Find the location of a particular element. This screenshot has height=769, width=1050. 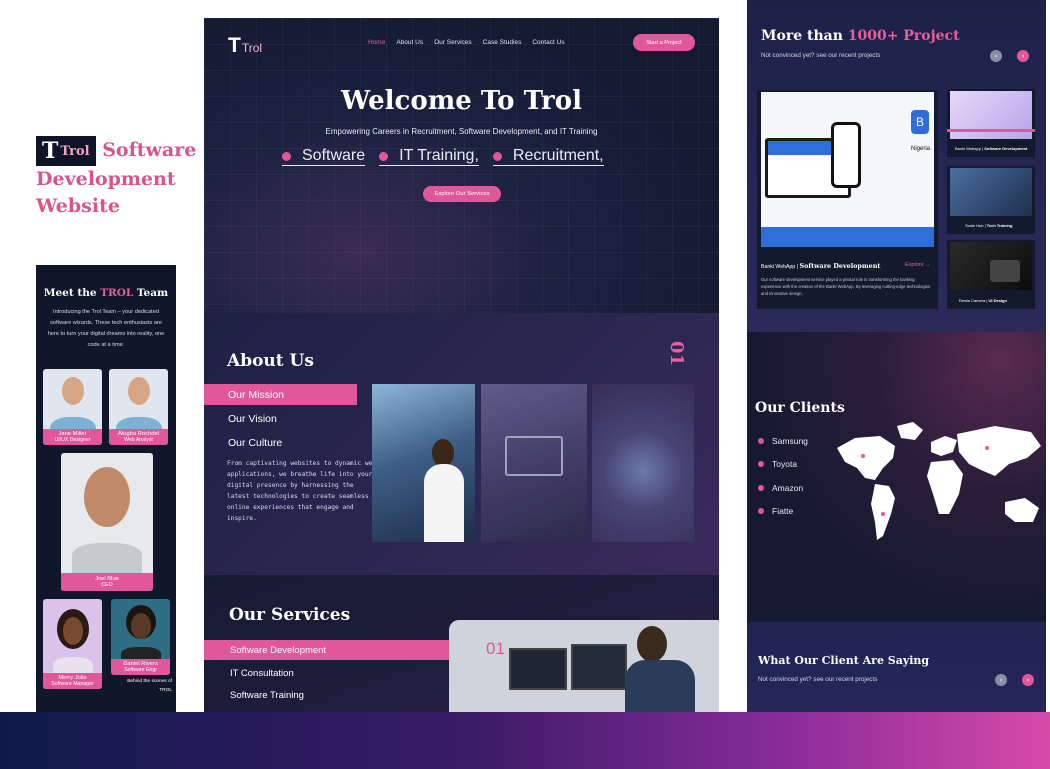

person-body is located at coordinates (444, 503).